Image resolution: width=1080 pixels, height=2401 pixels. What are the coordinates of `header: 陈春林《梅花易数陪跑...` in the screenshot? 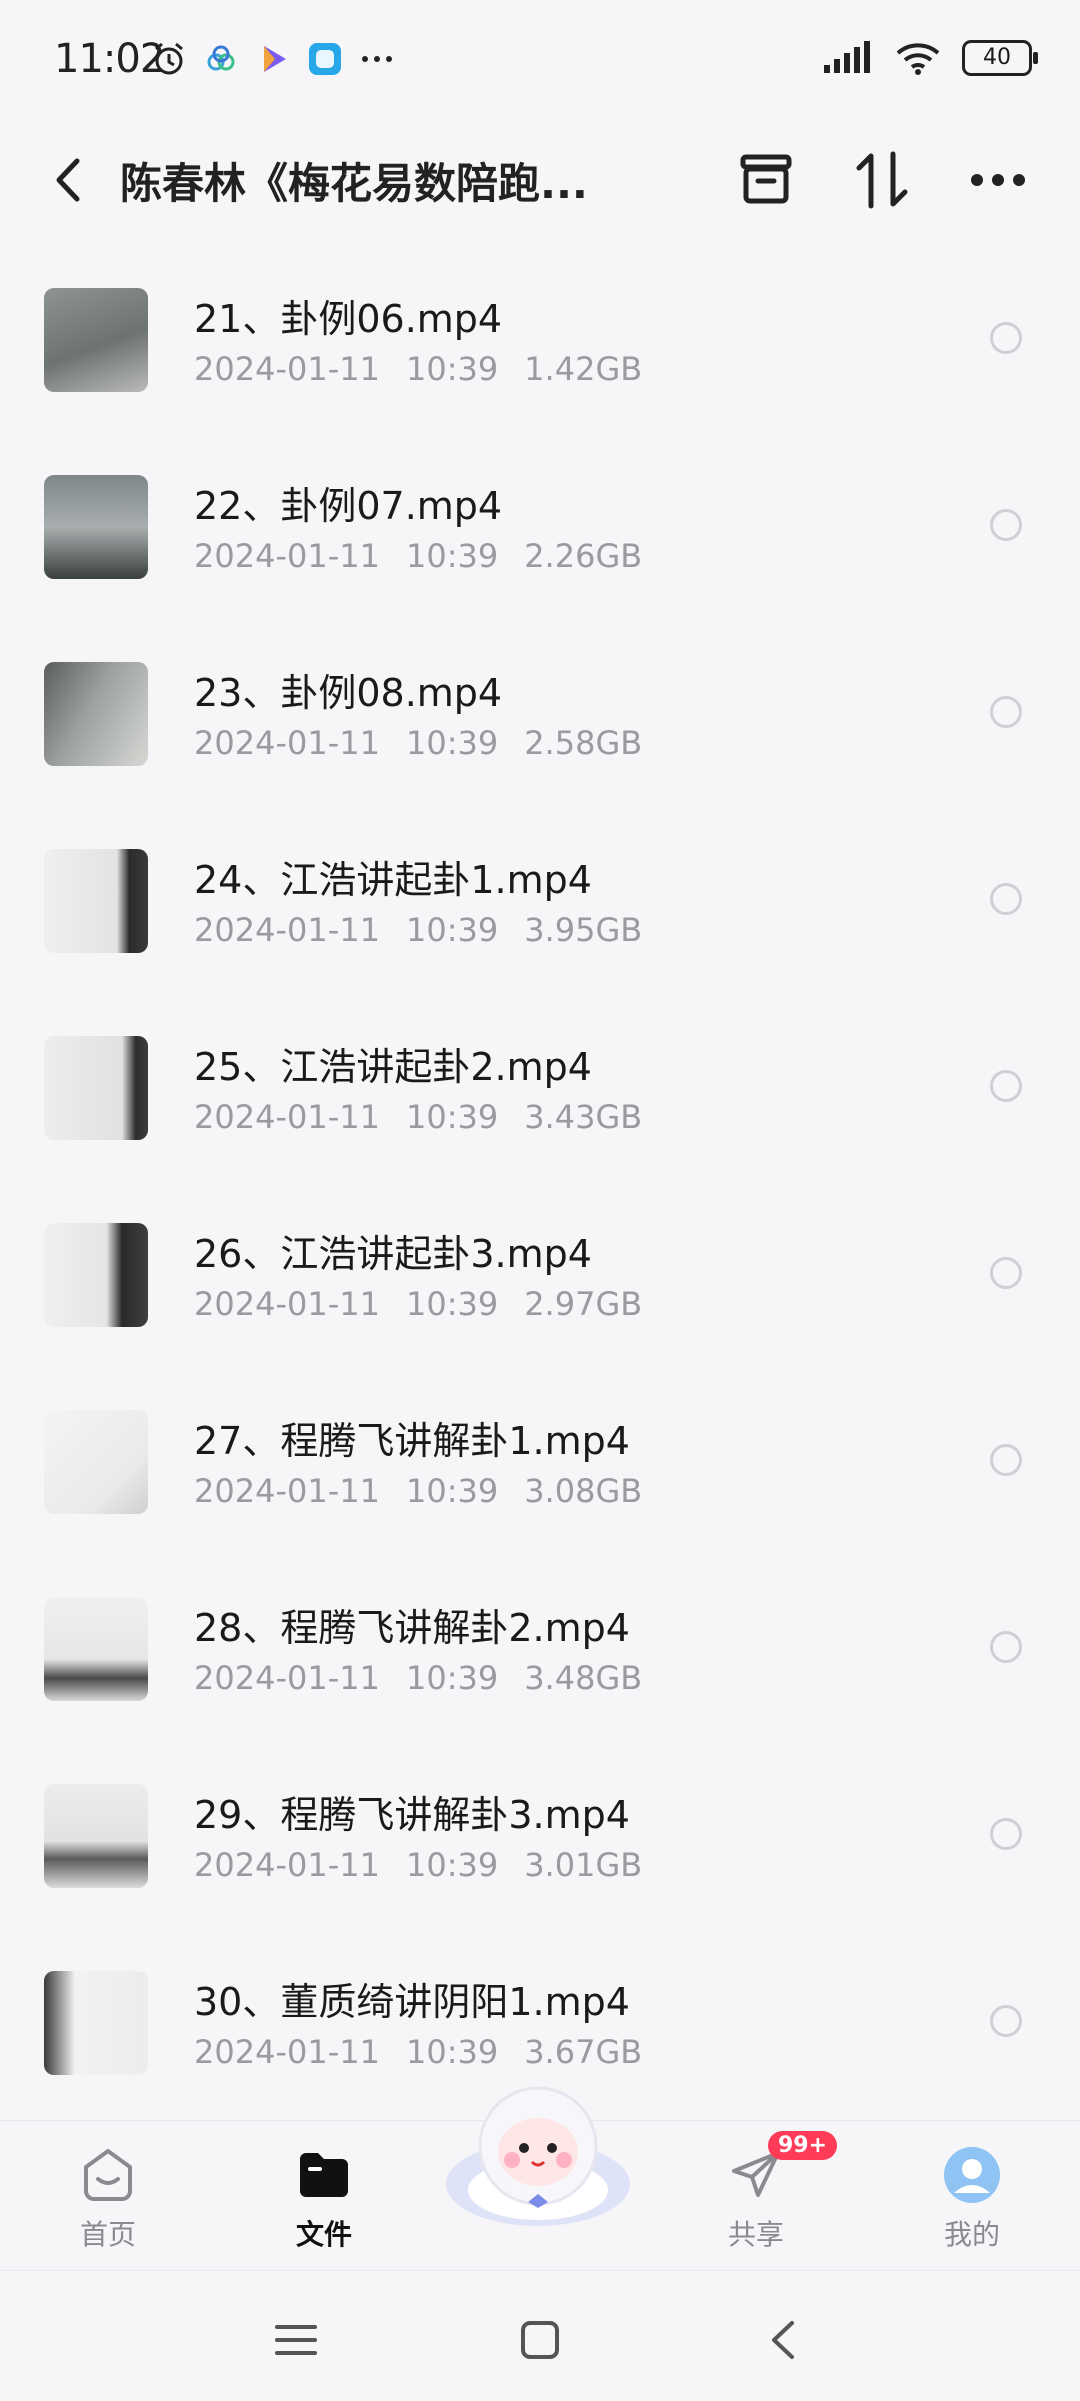 It's located at (540, 185).